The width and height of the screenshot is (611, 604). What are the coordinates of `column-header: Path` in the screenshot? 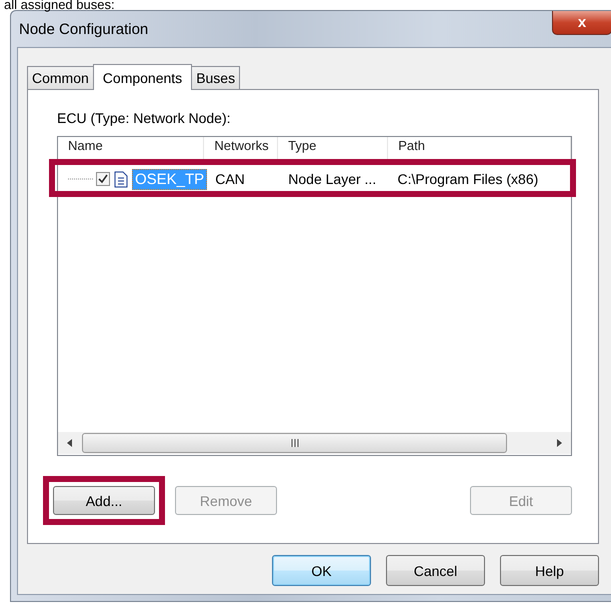 It's located at (479, 149).